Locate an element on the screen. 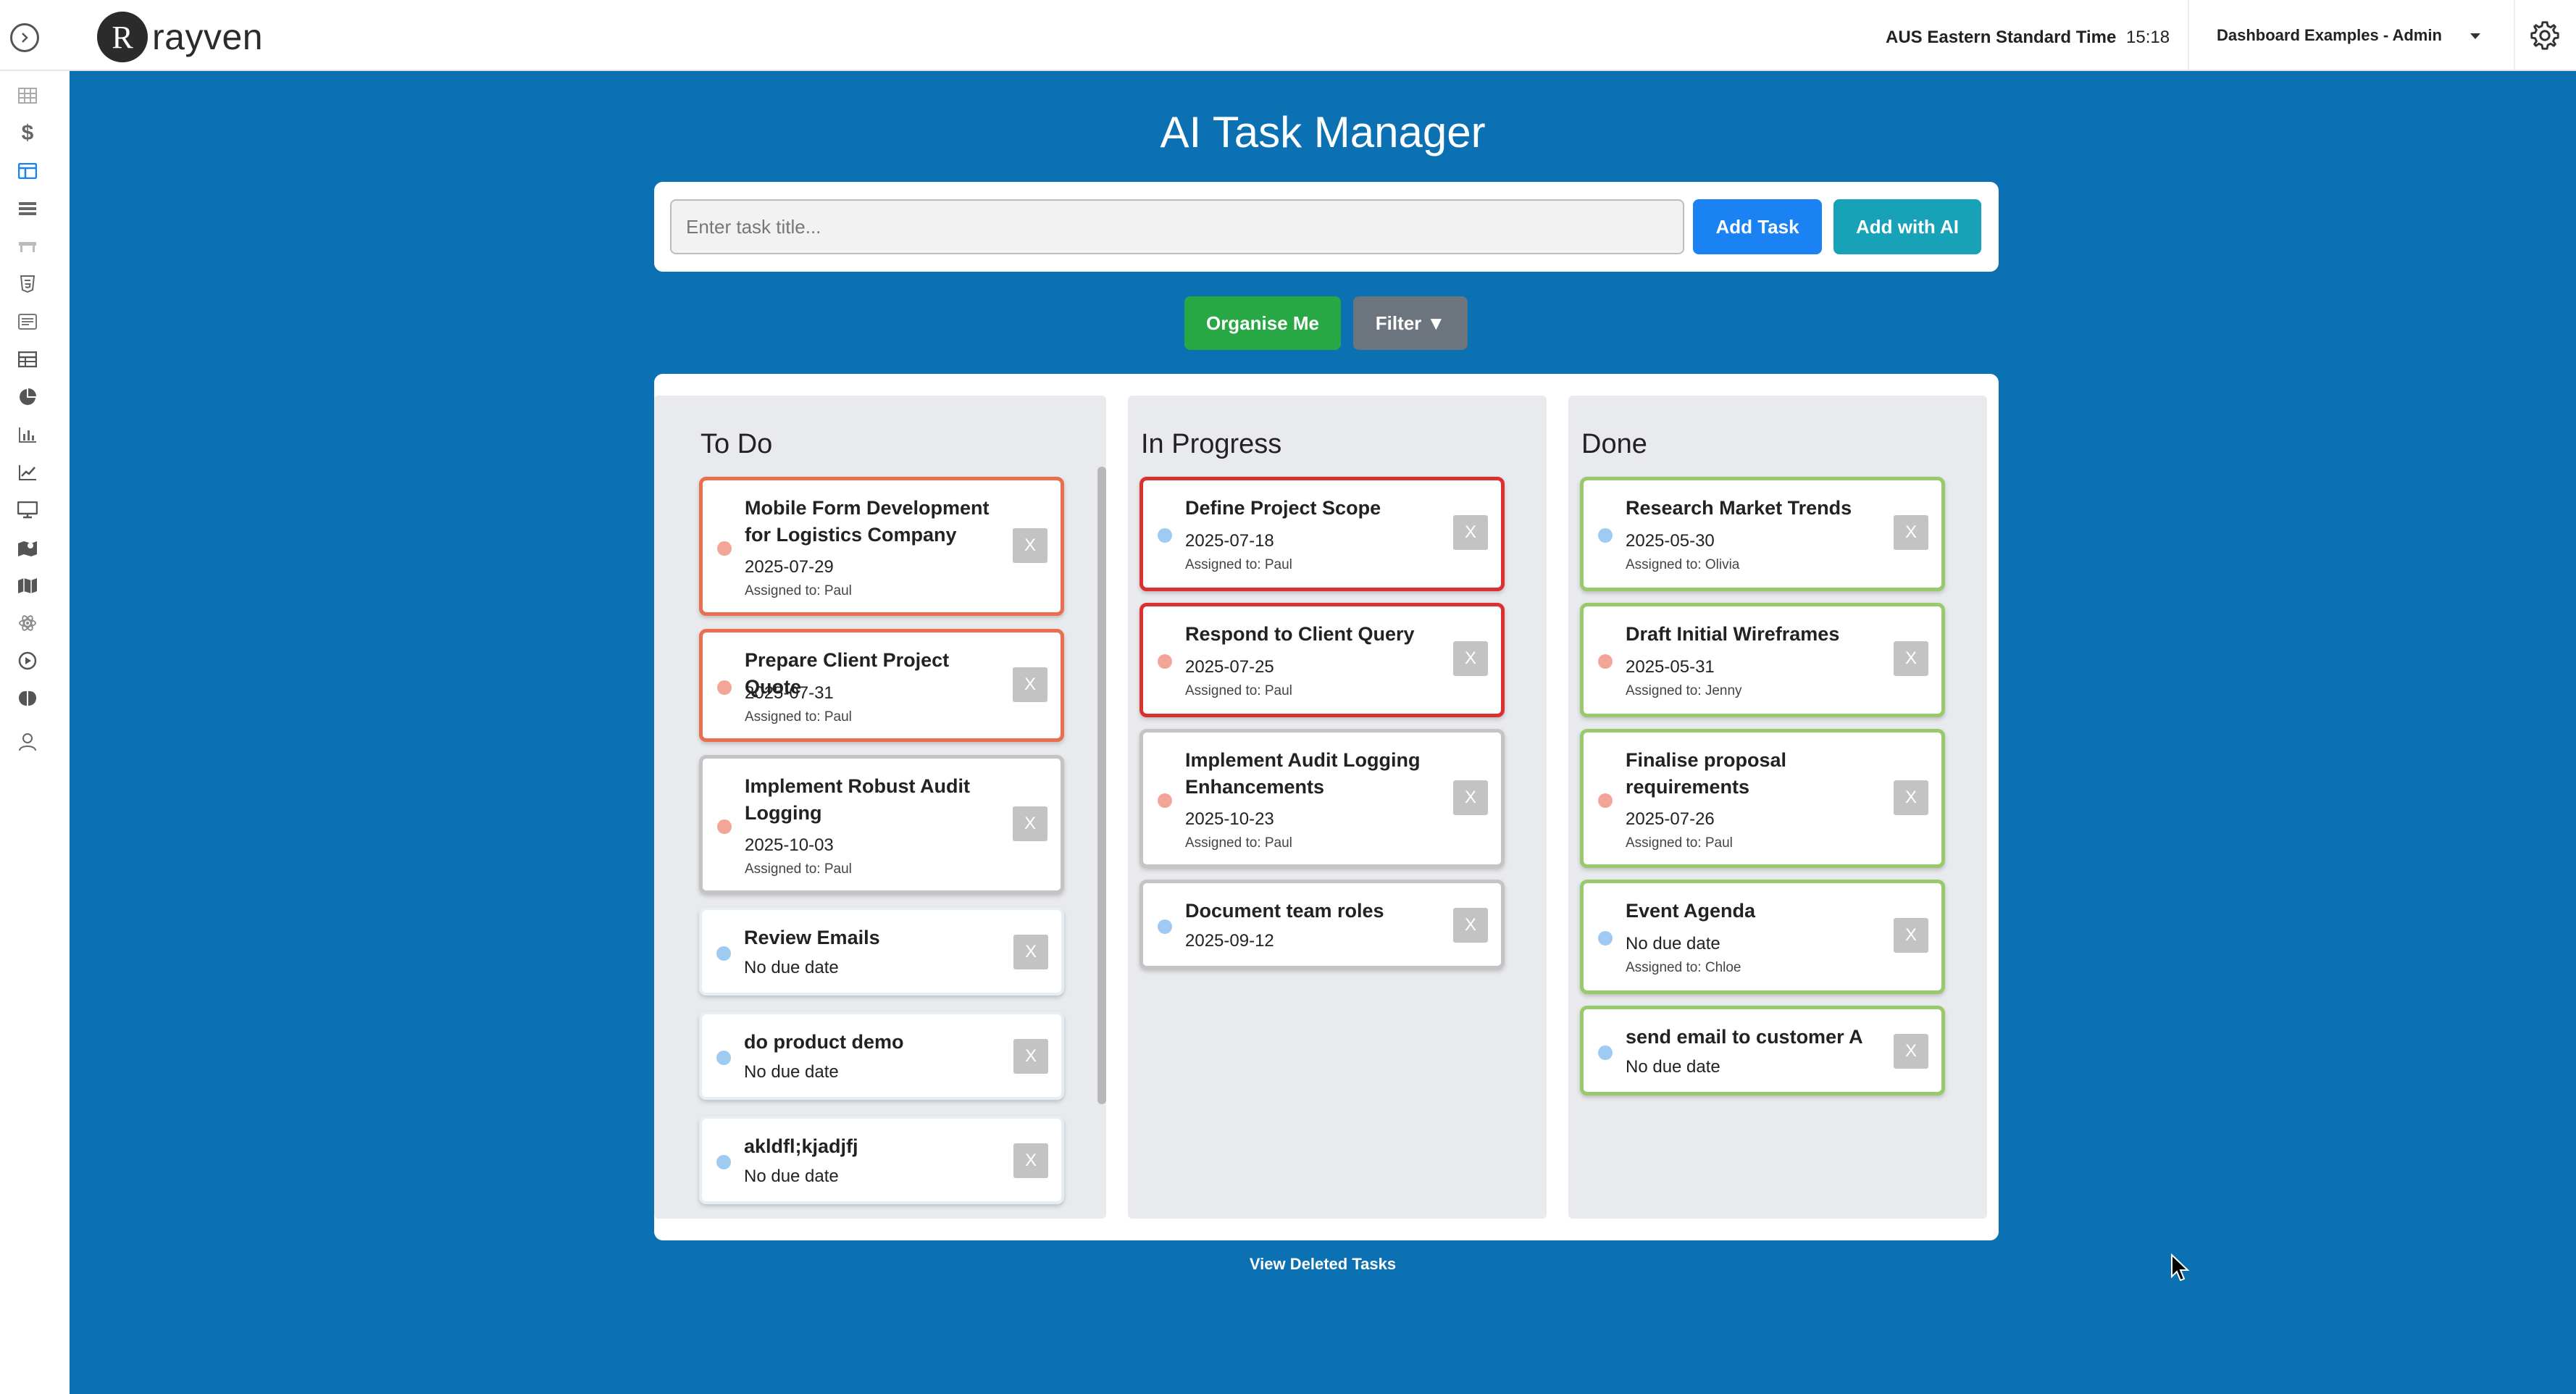 The image size is (2576, 1394). filter-button: Filter ▼ is located at coordinates (1410, 323).